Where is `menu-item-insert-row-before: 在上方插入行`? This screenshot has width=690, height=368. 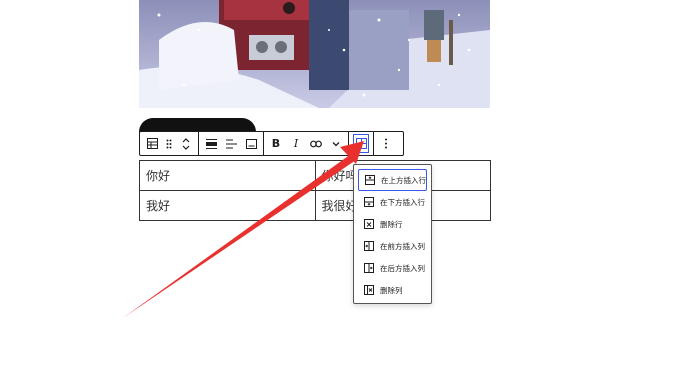
menu-item-insert-row-before: 在上方插入行 is located at coordinates (392, 180).